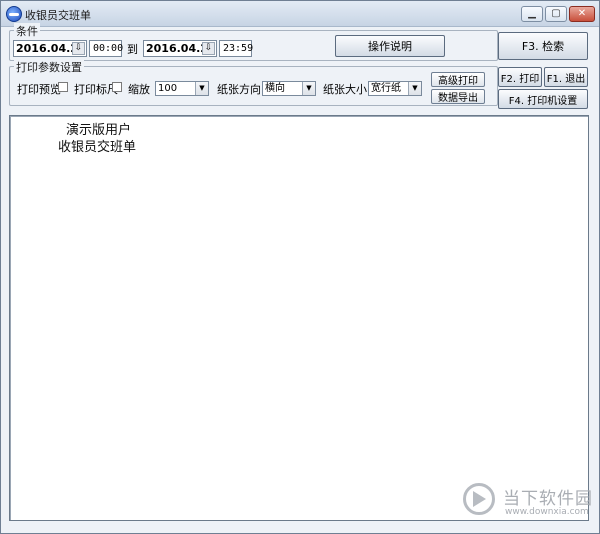 The height and width of the screenshot is (534, 600). Describe the element at coordinates (543, 99) in the screenshot. I see `printer-settings-button: F4. 打印机设置` at that location.